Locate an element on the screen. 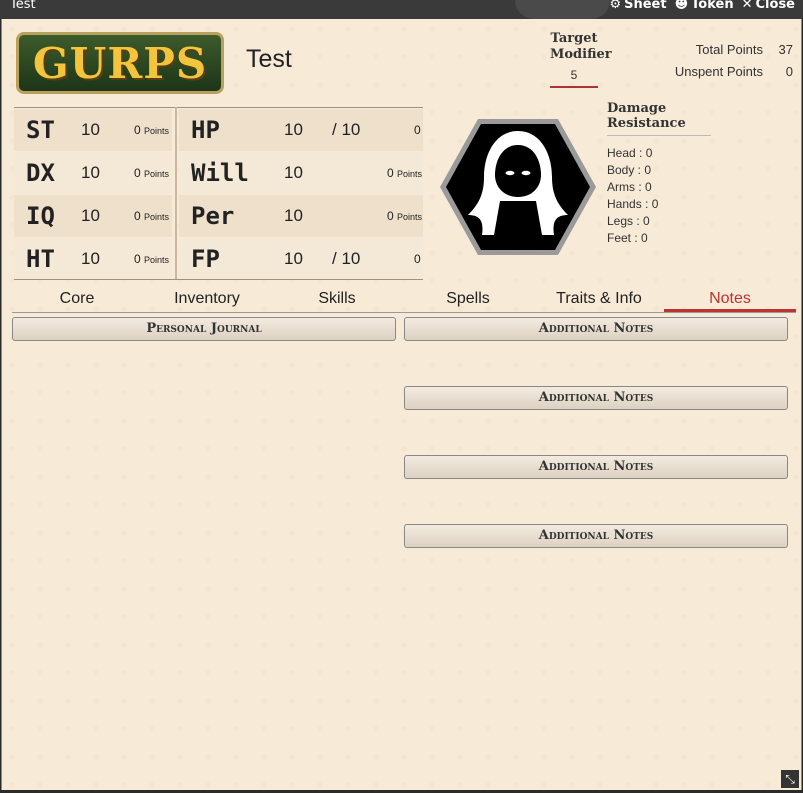  unspent-points-label: Unspent Points is located at coordinates (718, 71).